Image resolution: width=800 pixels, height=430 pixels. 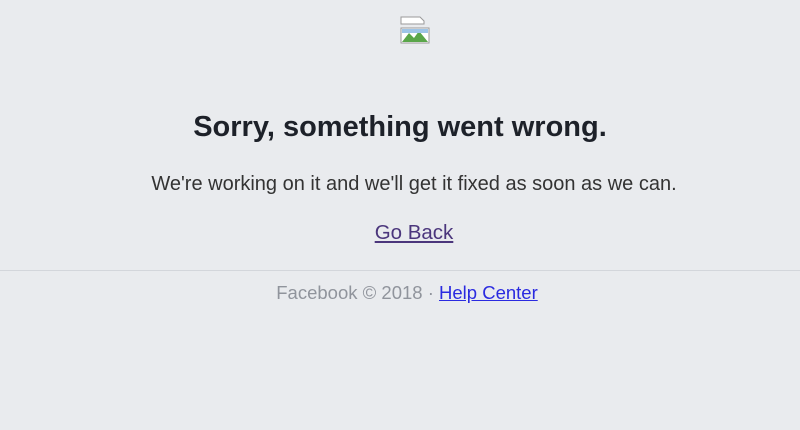 I want to click on divider, so click(x=400, y=270).